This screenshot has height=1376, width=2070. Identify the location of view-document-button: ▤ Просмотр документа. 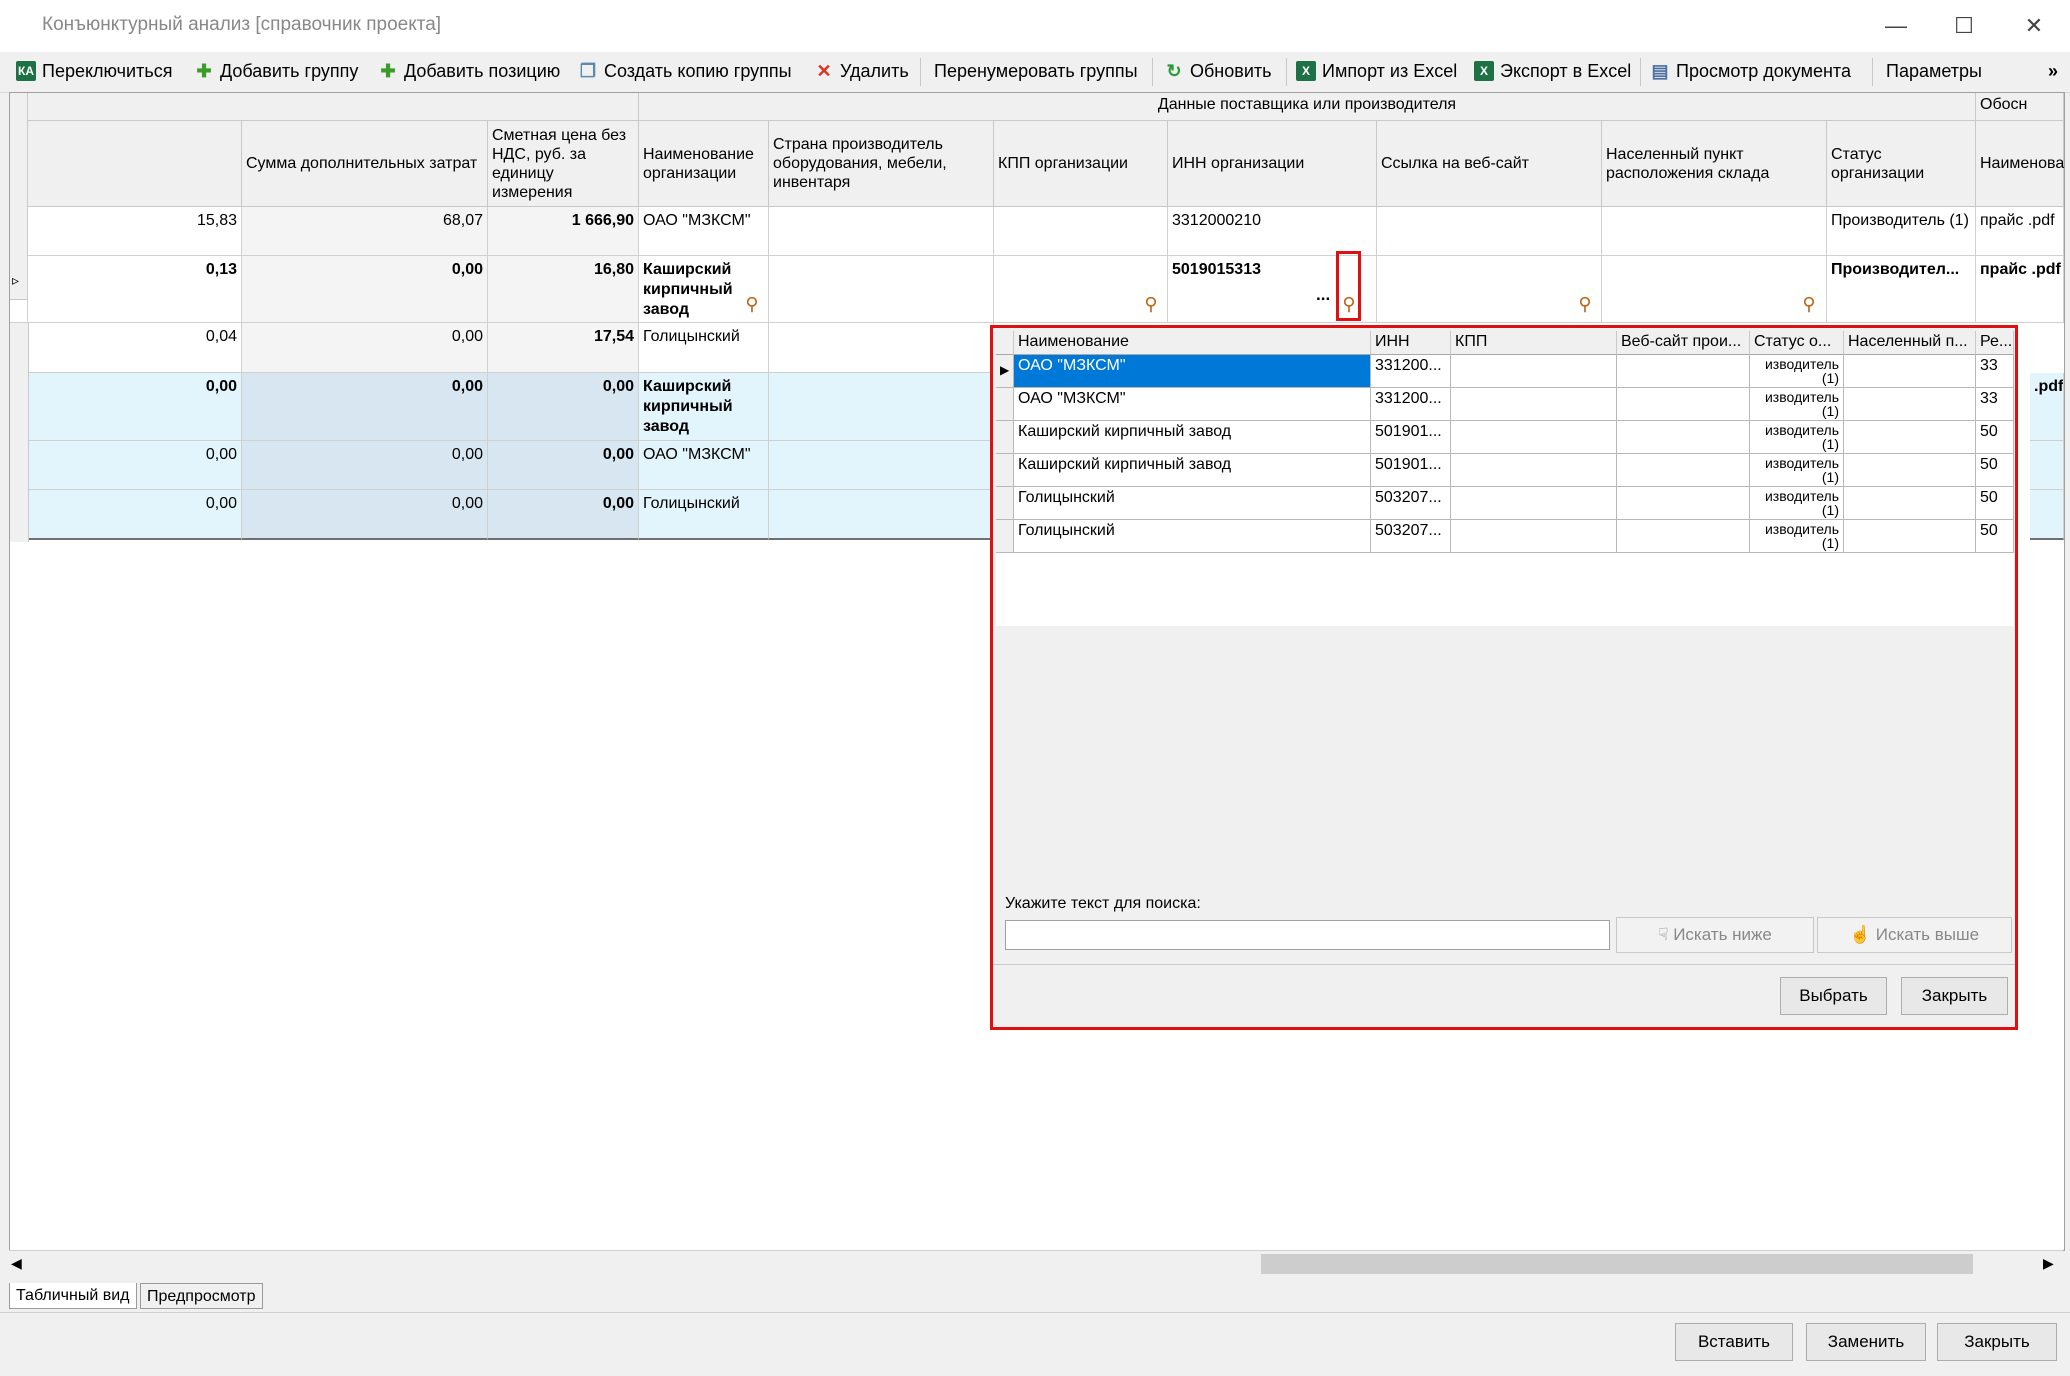
(1750, 71).